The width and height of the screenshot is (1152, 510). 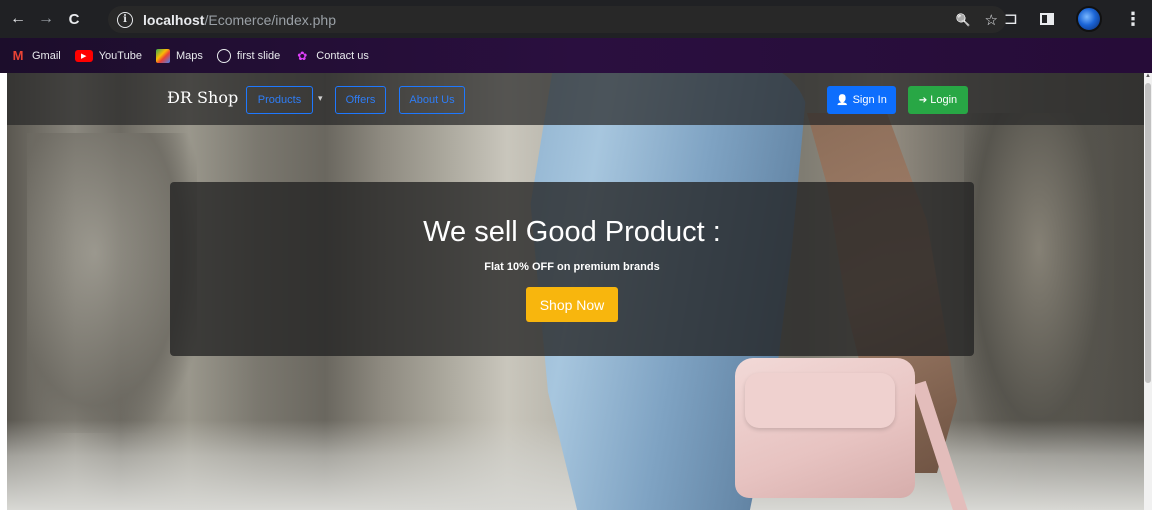 What do you see at coordinates (174, 19) in the screenshot?
I see `url-host: localhost` at bounding box center [174, 19].